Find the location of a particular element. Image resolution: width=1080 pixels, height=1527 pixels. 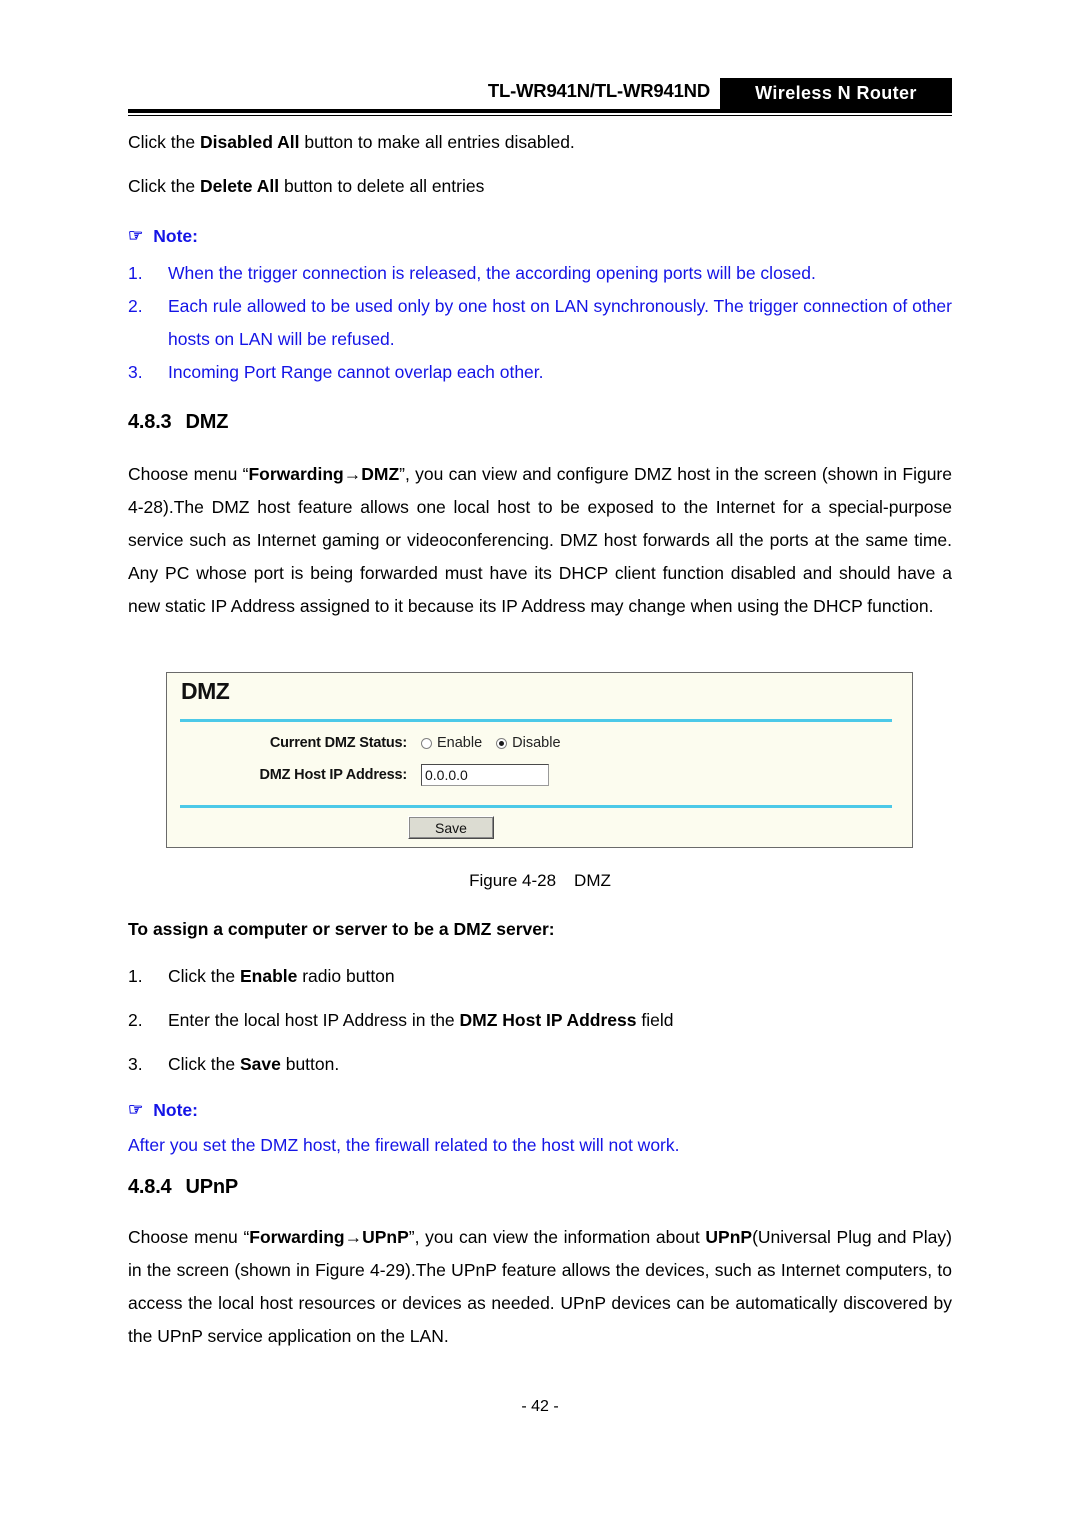

note-header-1: ☞ Note: is located at coordinates (540, 236).